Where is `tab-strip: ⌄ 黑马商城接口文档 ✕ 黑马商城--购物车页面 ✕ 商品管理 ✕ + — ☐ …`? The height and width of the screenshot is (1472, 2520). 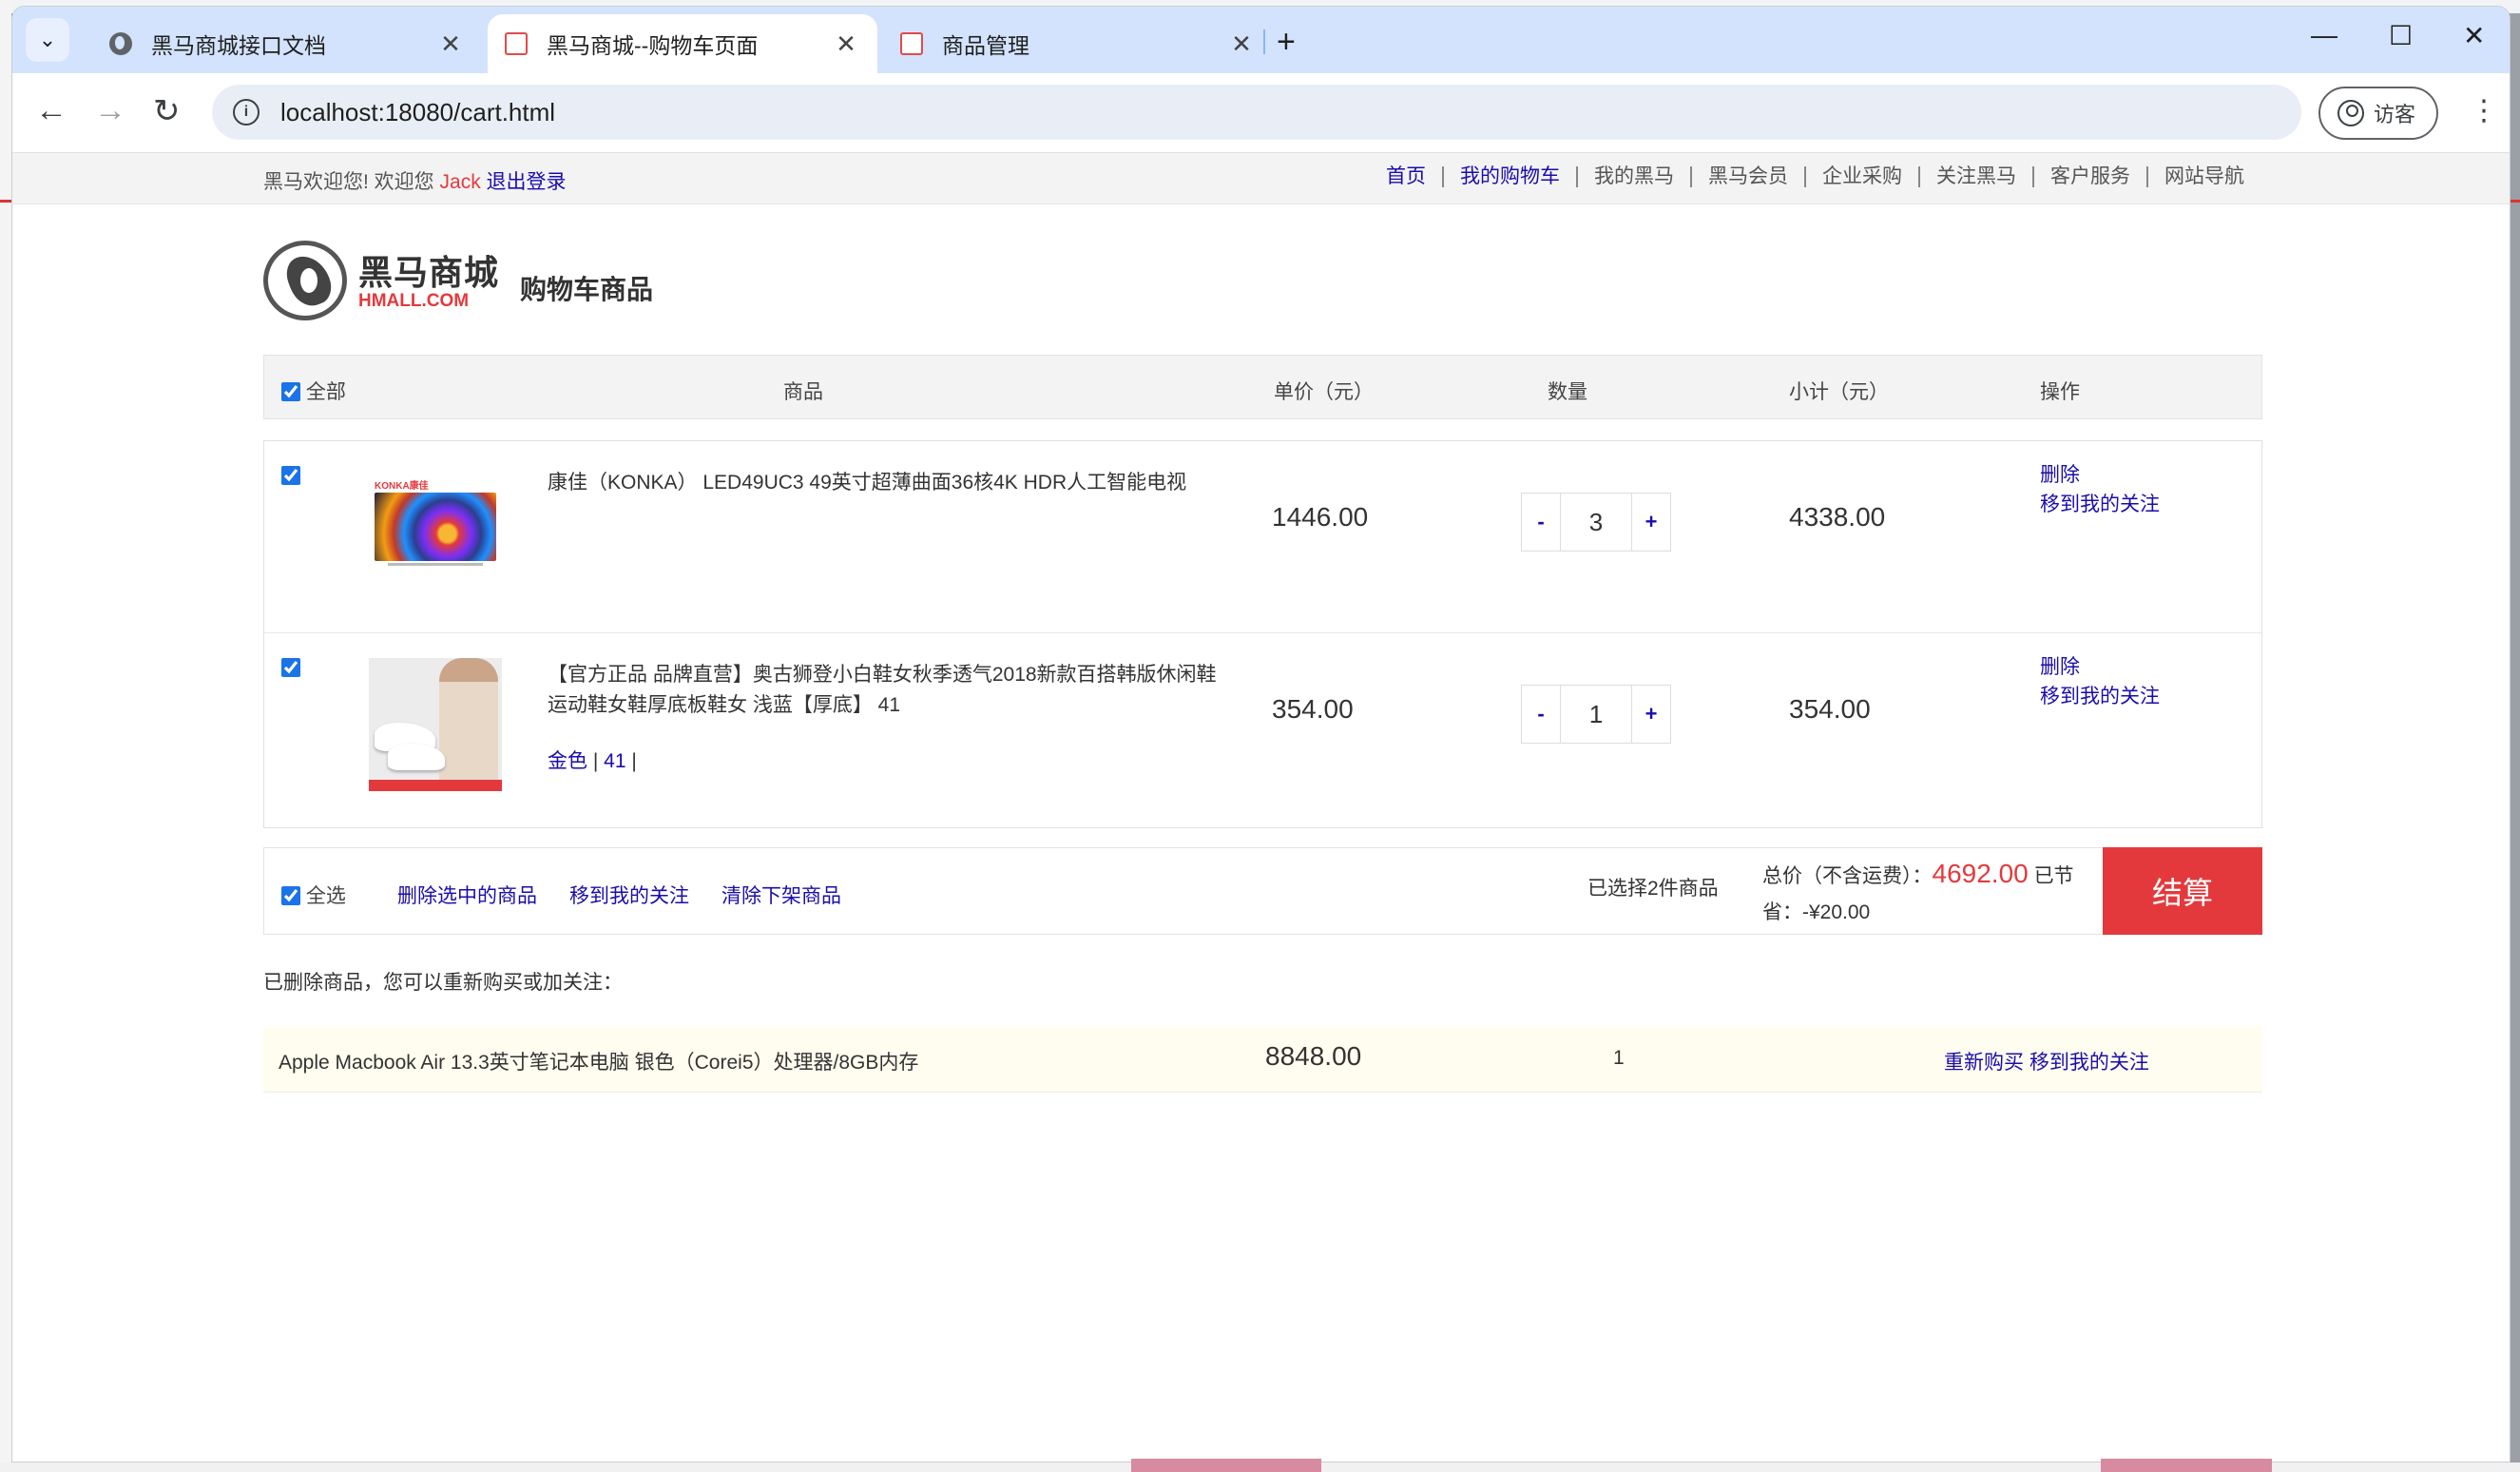 tab-strip: ⌄ 黑马商城接口文档 ✕ 黑马商城--购物车页面 ✕ 商品管理 ✕ + — ☐ … is located at coordinates (1261, 40).